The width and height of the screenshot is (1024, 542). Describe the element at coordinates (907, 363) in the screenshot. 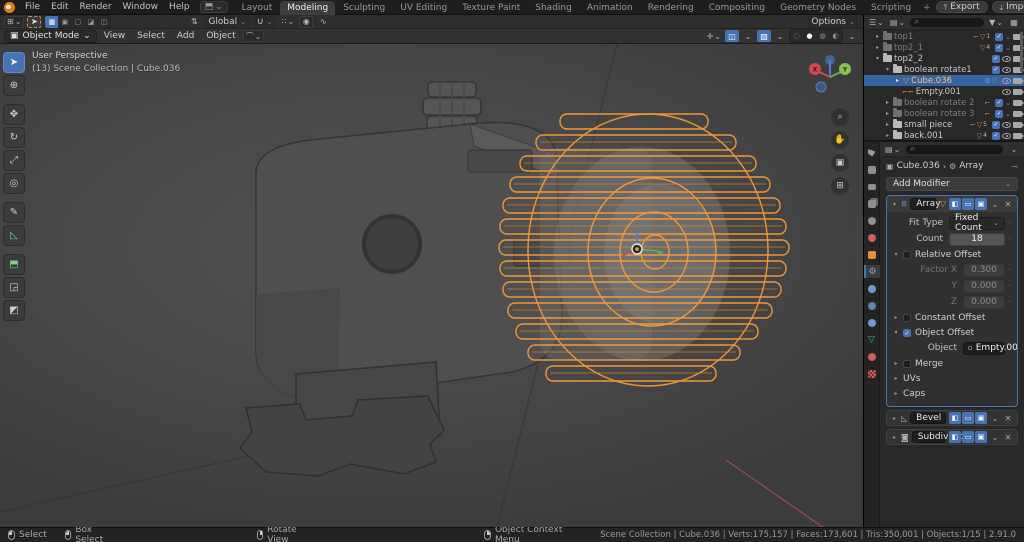

I see `merge-checkbox` at that location.